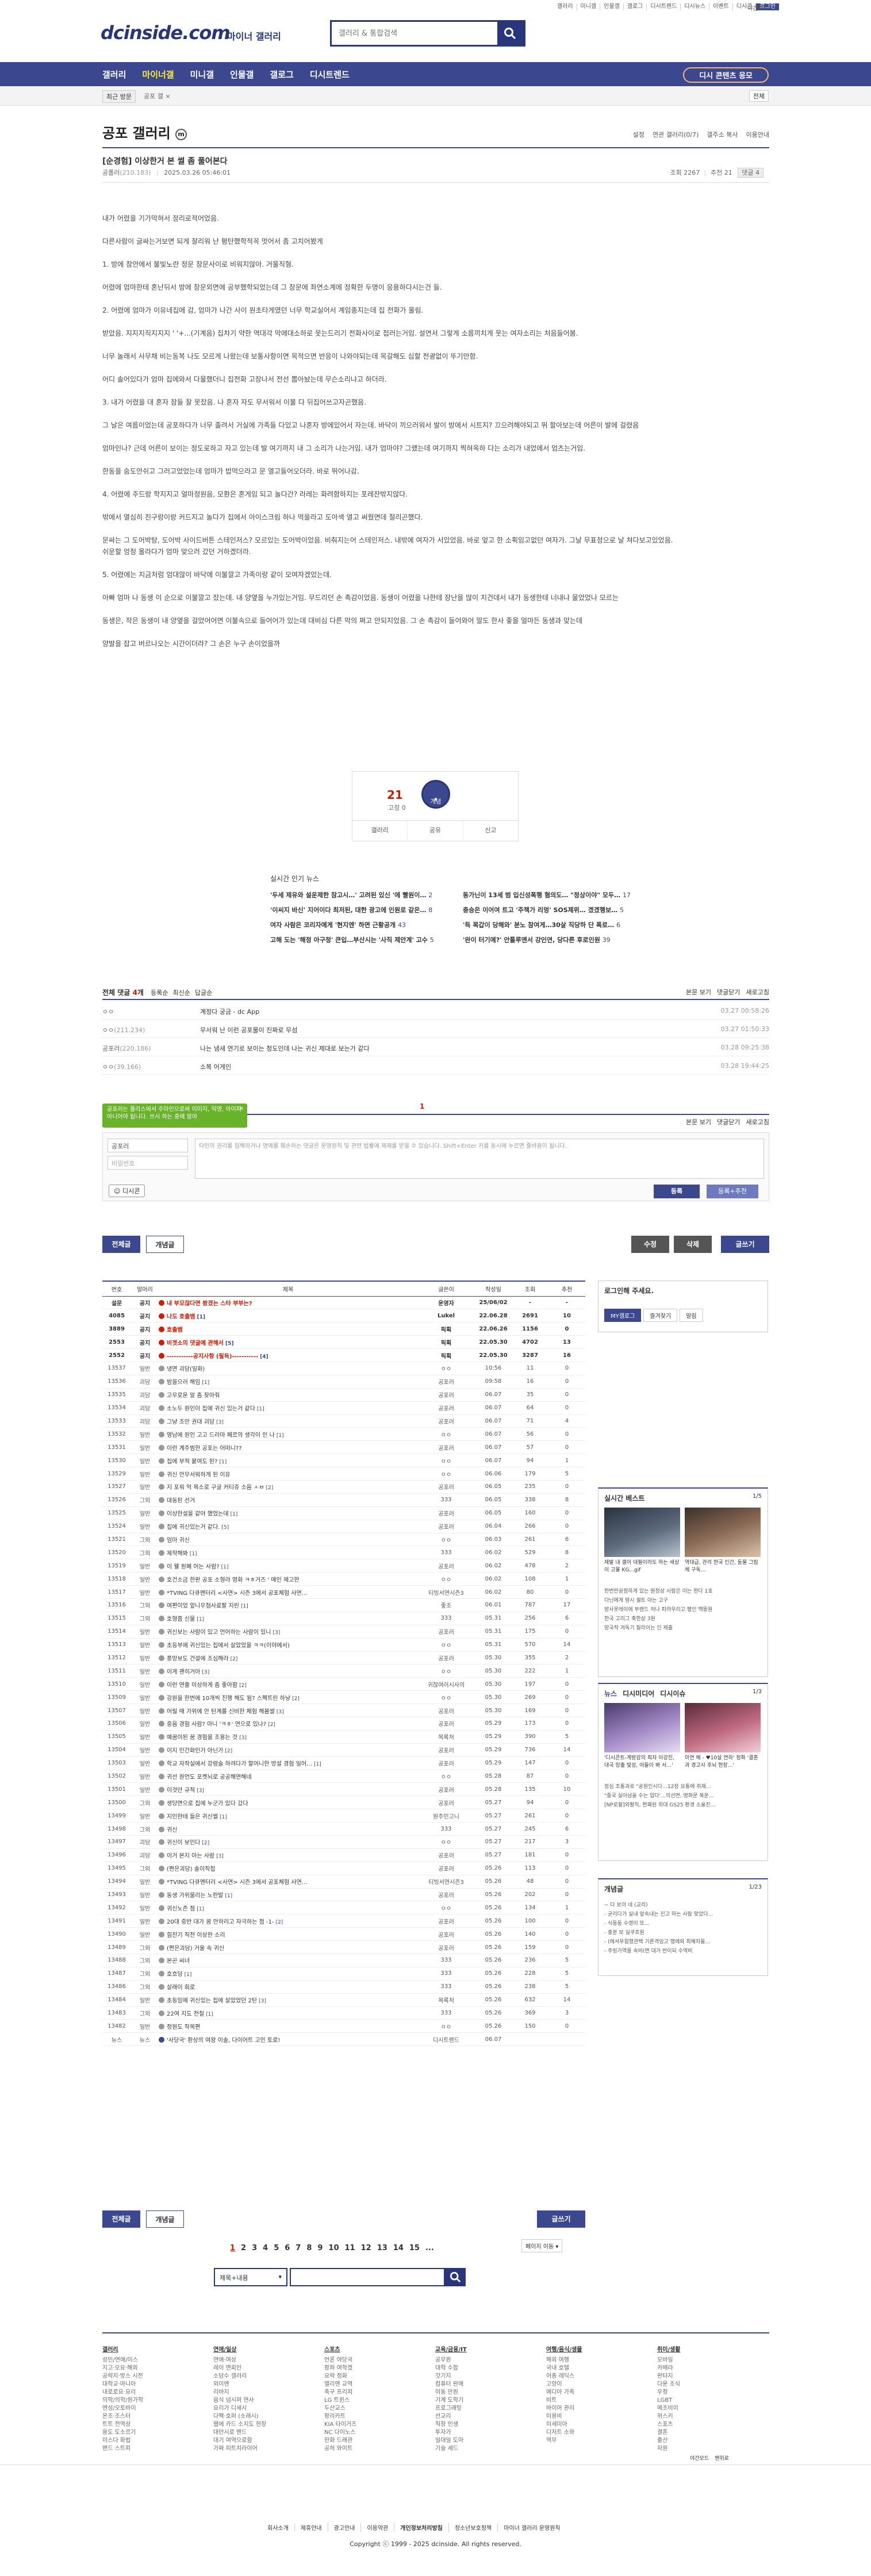 This screenshot has height=2576, width=871. What do you see at coordinates (344, 1829) in the screenshot?
I see `table-row: 13498 그외 귀신 333 05.27 245 6` at bounding box center [344, 1829].